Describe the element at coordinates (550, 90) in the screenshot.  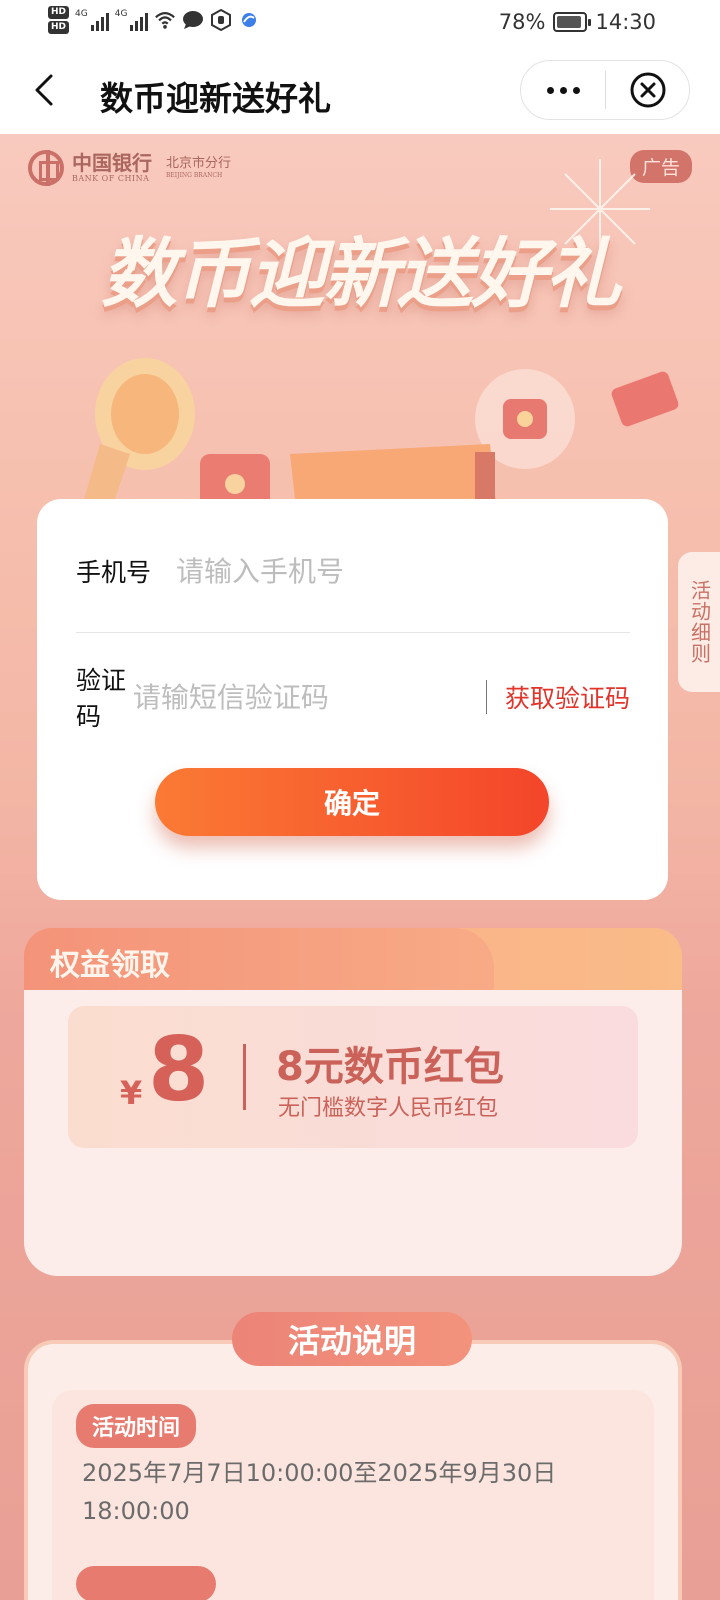
I see `more-dots-icon` at that location.